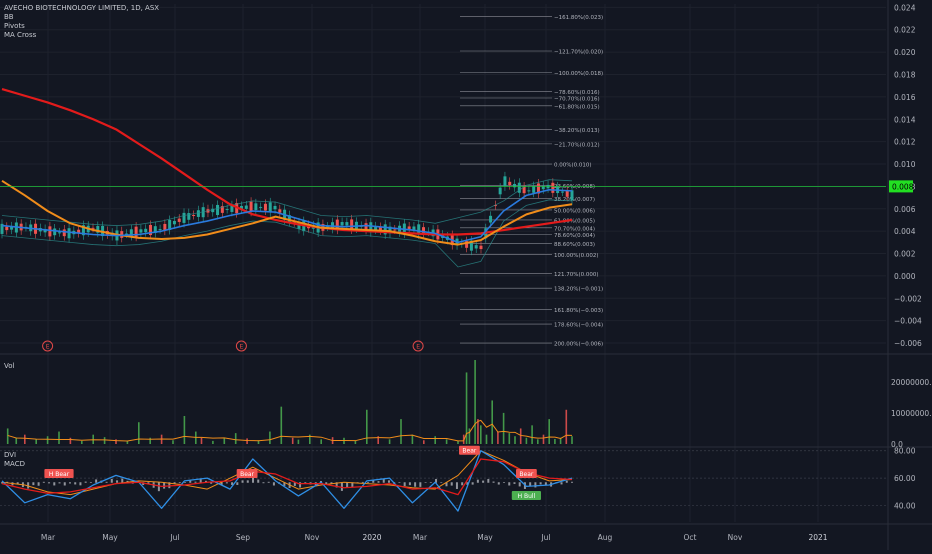 Image resolution: width=932 pixels, height=554 pixels. What do you see at coordinates (908, 321) in the screenshot?
I see `y-tick-label: −0.004` at bounding box center [908, 321].